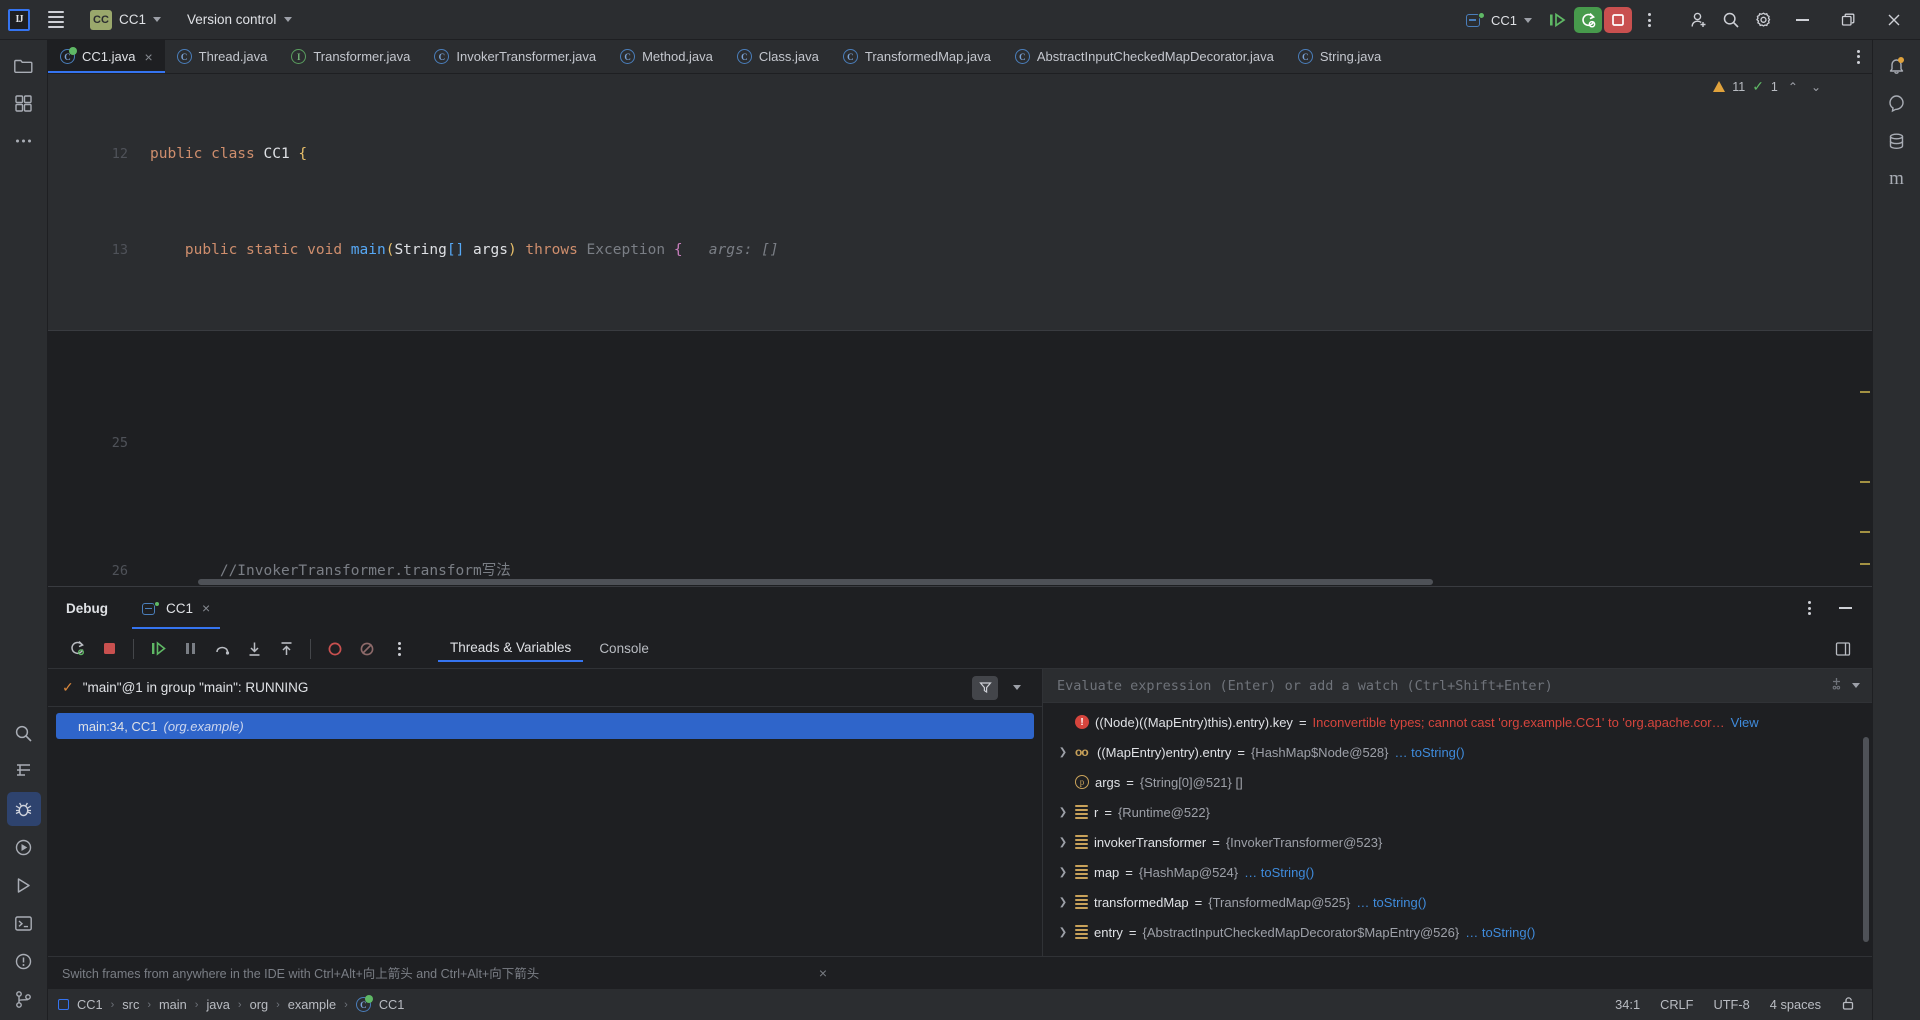 This screenshot has width=1920, height=1020. Describe the element at coordinates (24, 999) in the screenshot. I see `sidebar-item-version-control` at that location.